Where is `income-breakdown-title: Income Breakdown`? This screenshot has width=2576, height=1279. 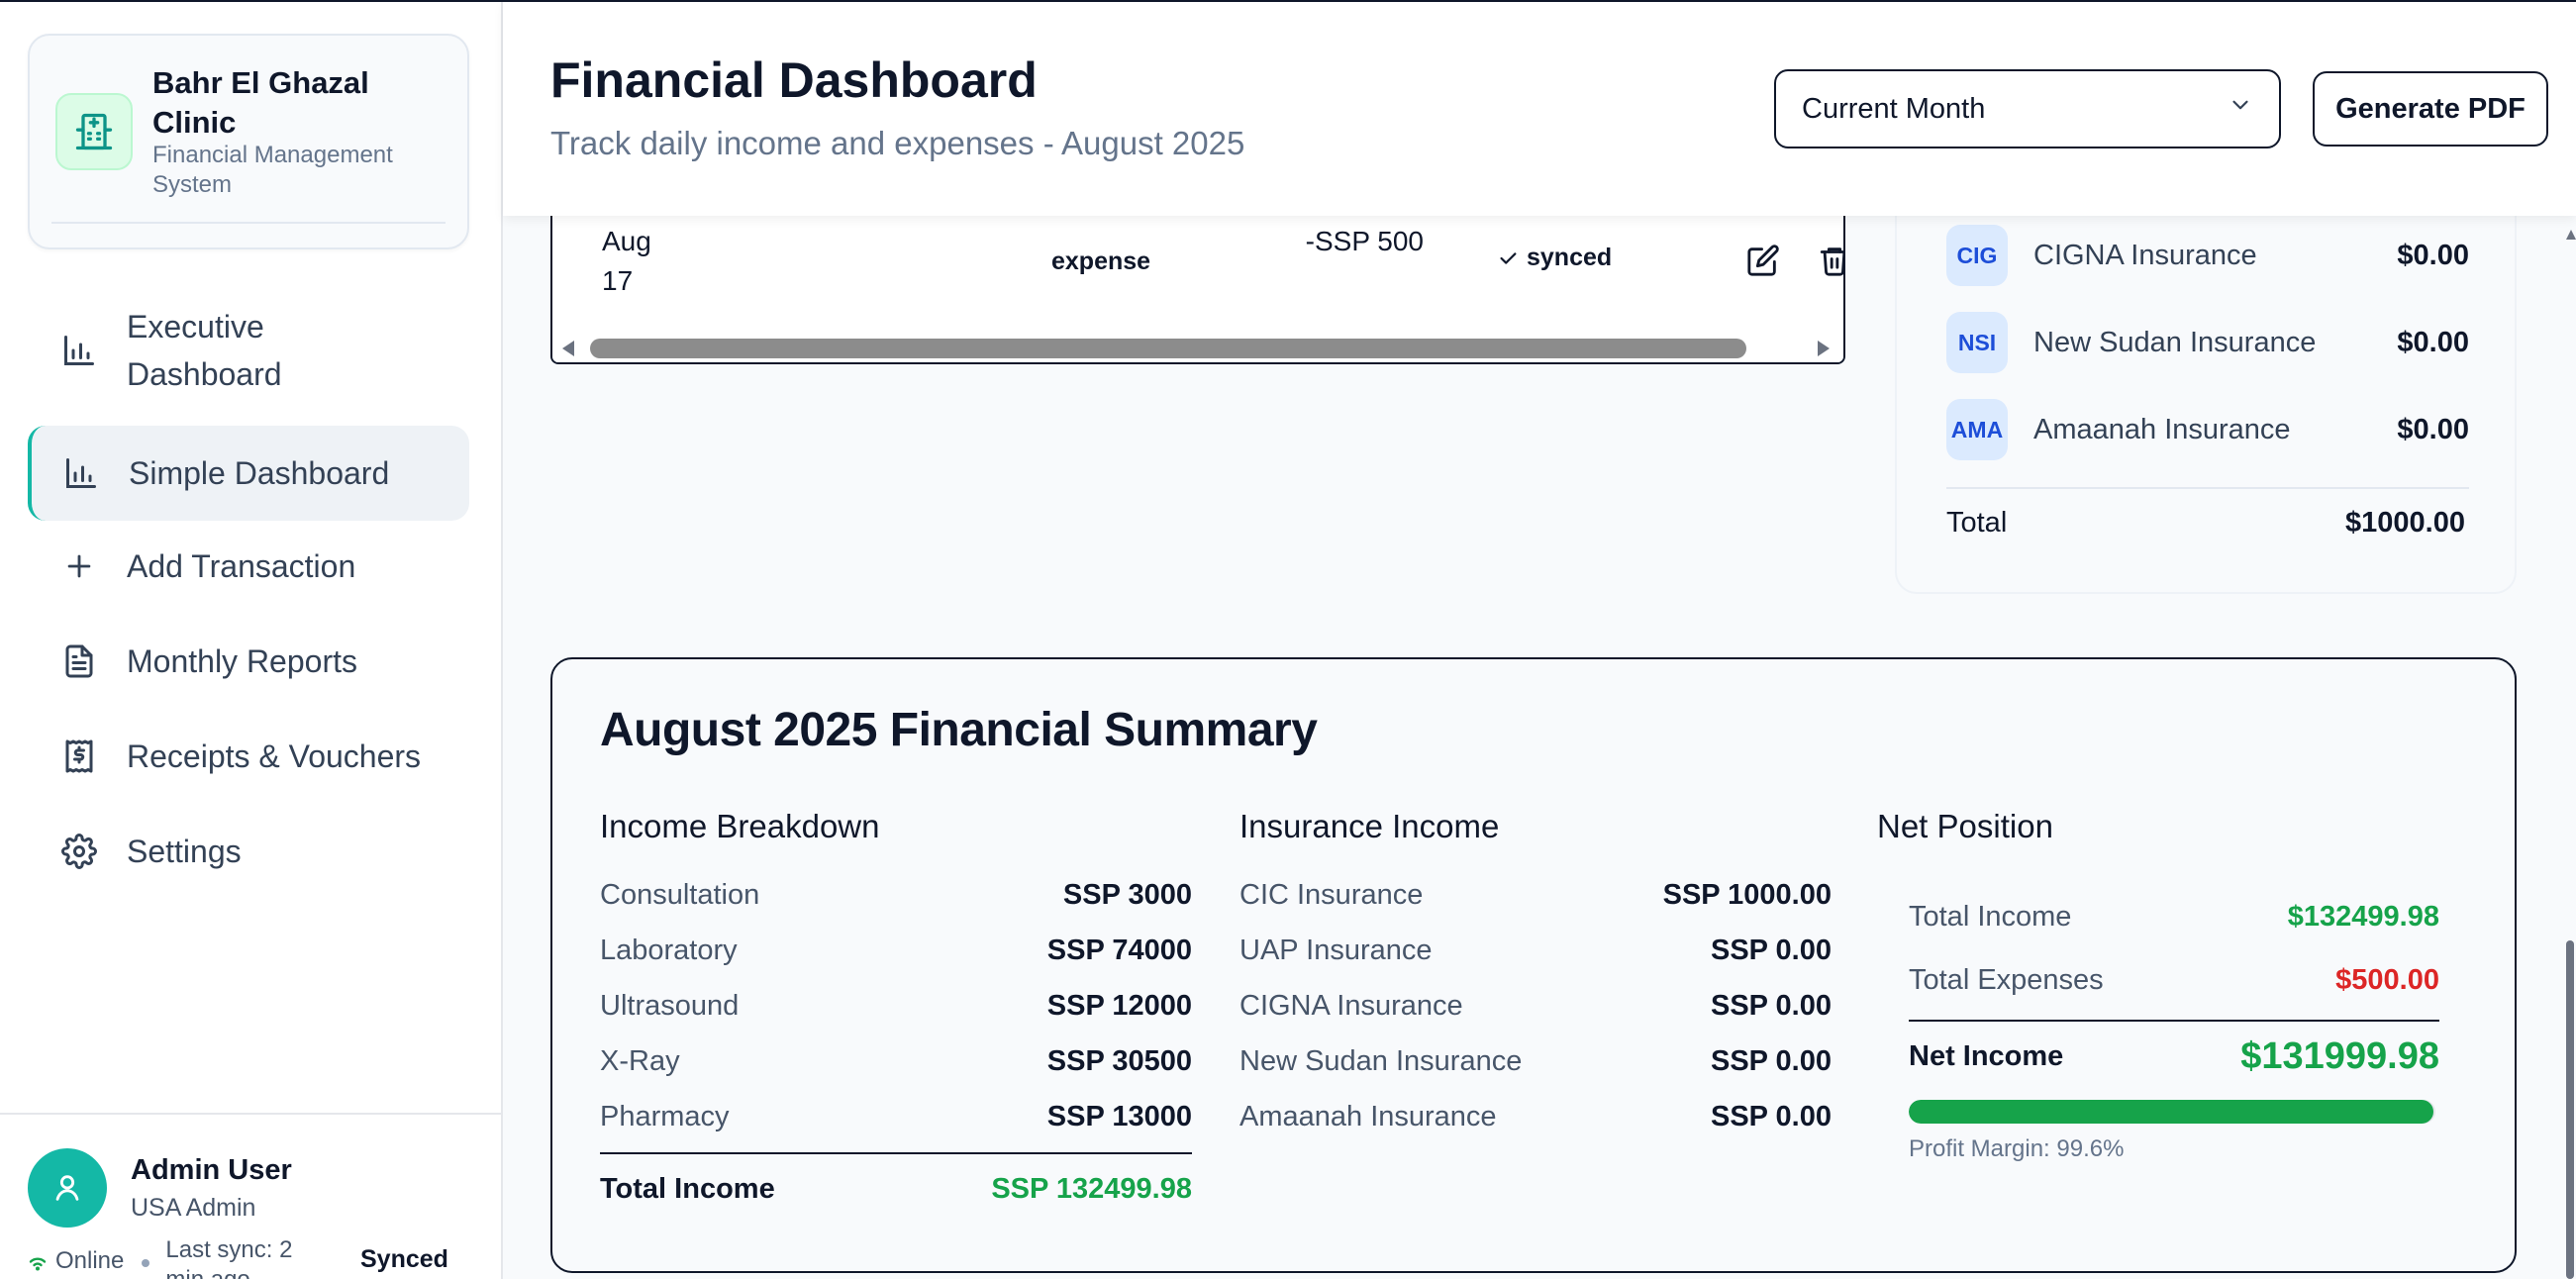
income-breakdown-title: Income Breakdown is located at coordinates (740, 826).